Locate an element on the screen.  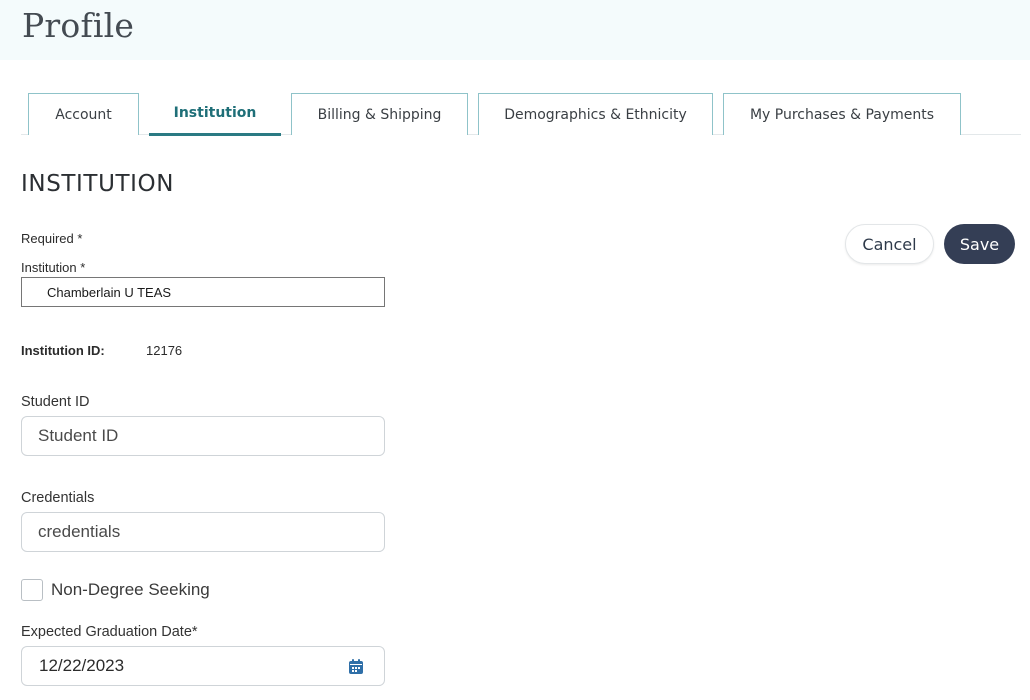
required-note: Required * is located at coordinates (52, 238).